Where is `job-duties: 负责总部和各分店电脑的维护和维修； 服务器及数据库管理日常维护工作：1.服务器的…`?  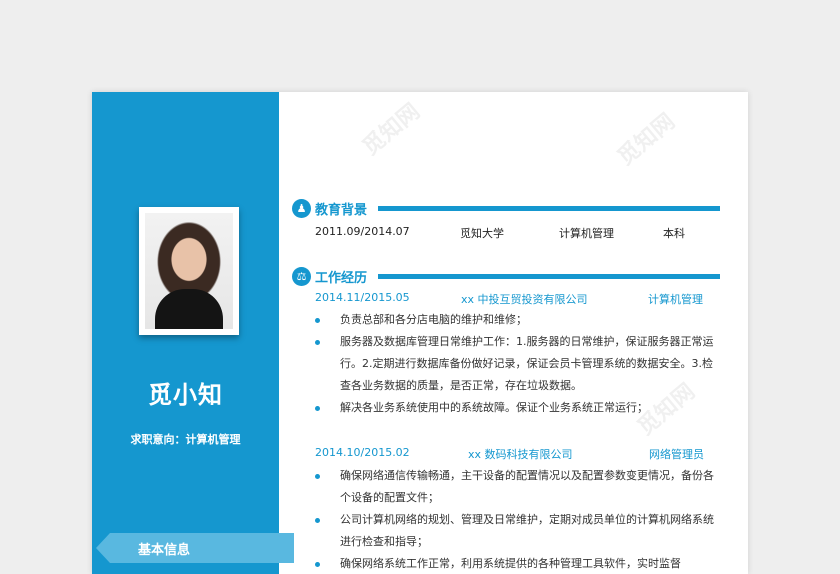
job-duties: 负责总部和各分店电脑的维护和维修； 服务器及数据库管理日常维护工作：1.服务器的… is located at coordinates (517, 364).